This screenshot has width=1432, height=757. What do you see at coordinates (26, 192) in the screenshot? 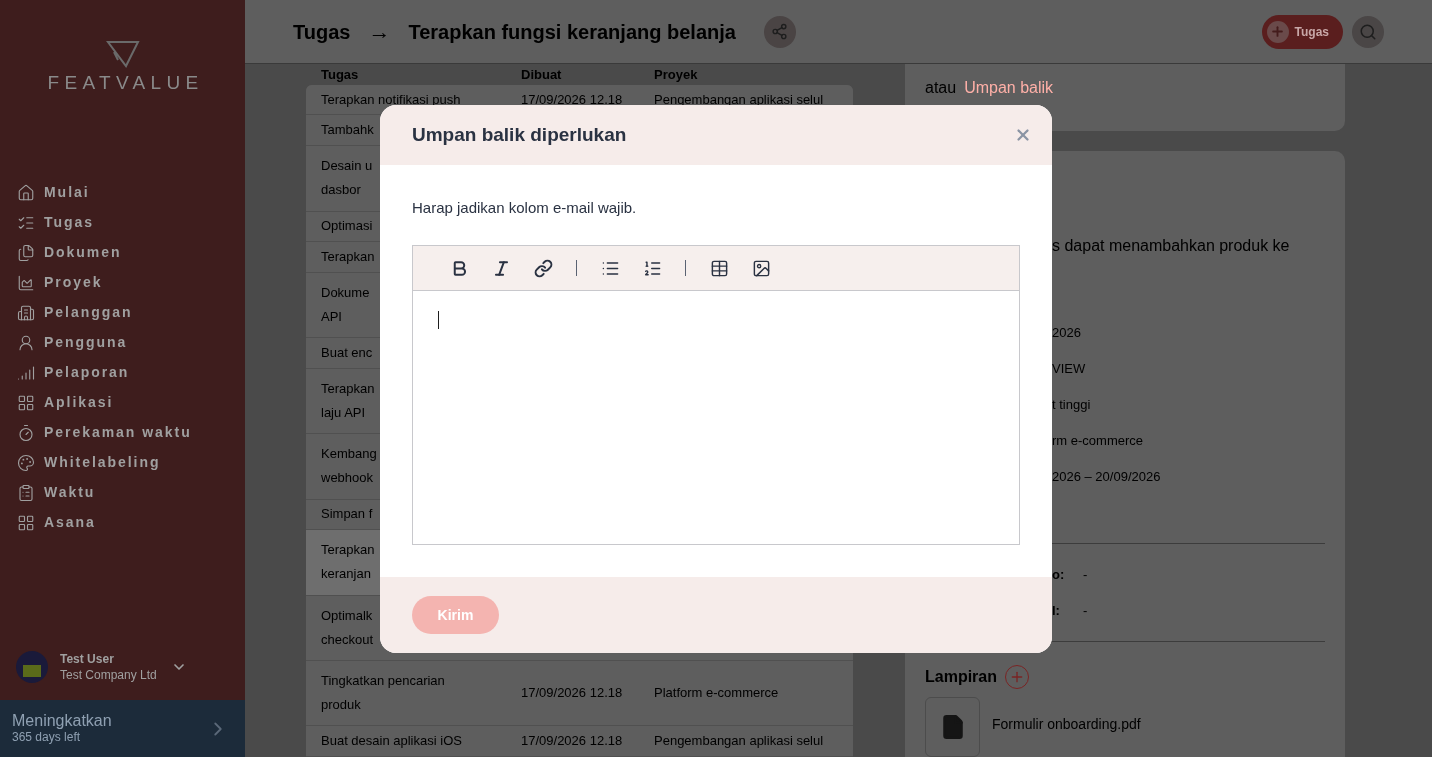
I see `home-icon` at bounding box center [26, 192].